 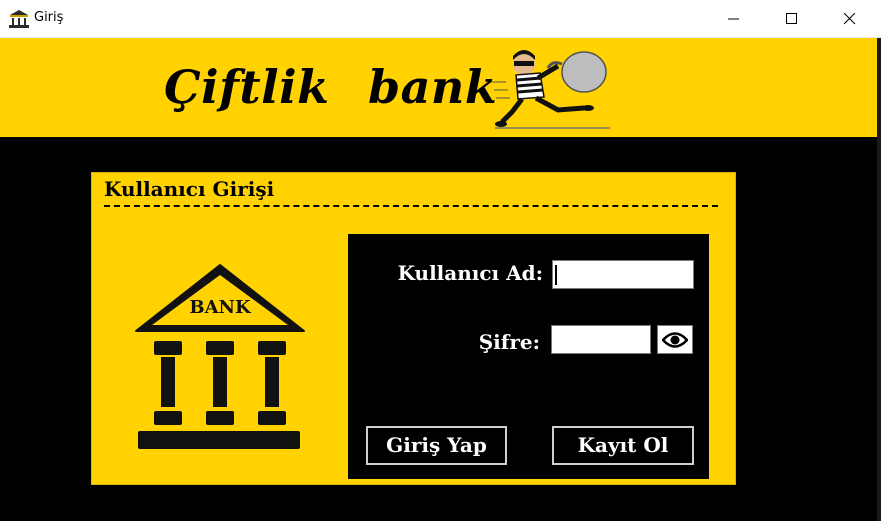 I want to click on maximize-icon, so click(x=791, y=18).